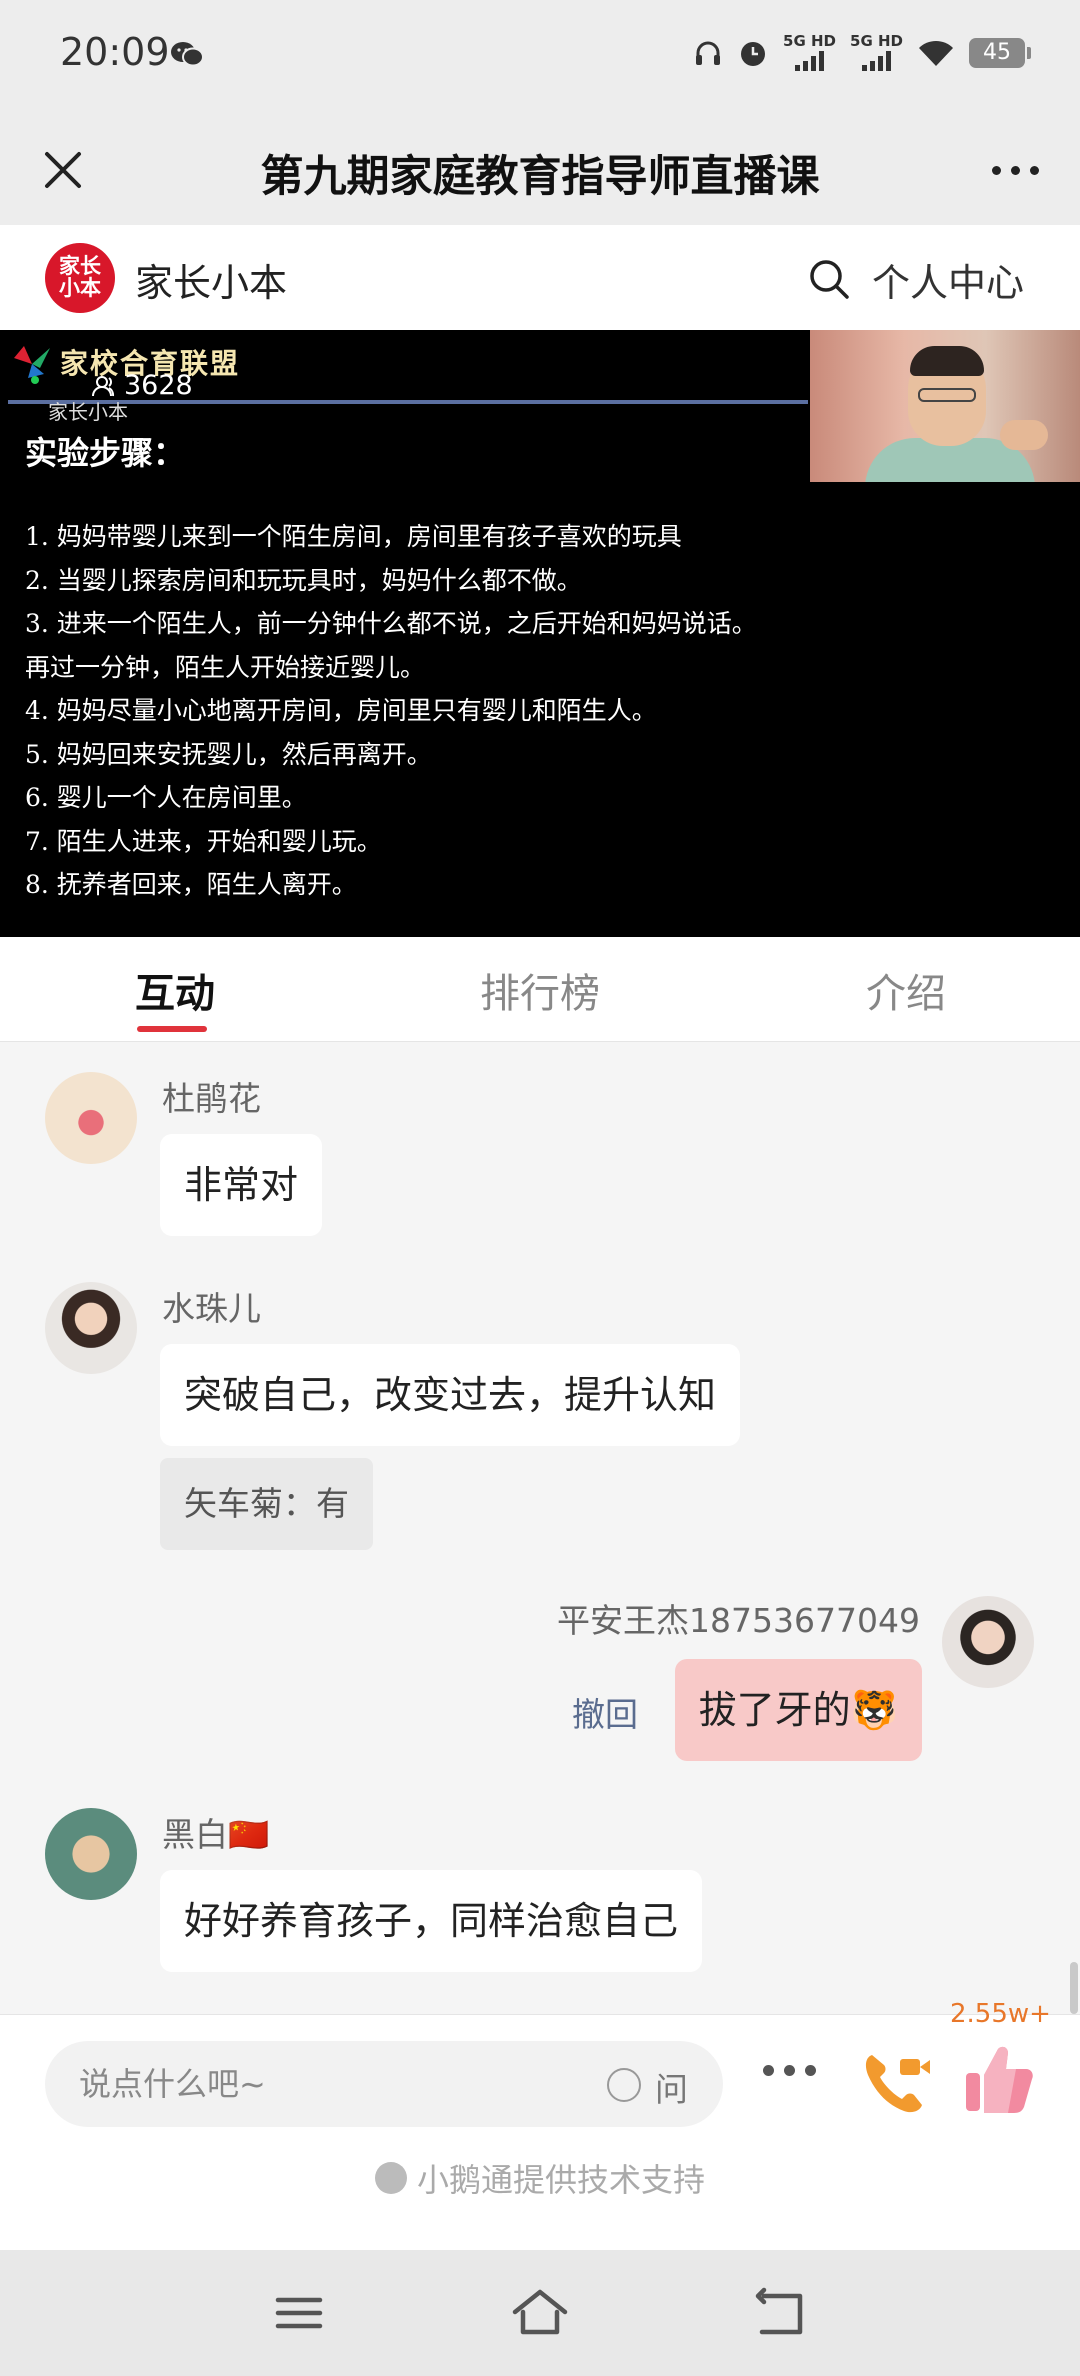 Image resolution: width=1080 pixels, height=2376 pixels. What do you see at coordinates (540, 177) in the screenshot?
I see `page-title: 第九期家庭教育指导师直播课` at bounding box center [540, 177].